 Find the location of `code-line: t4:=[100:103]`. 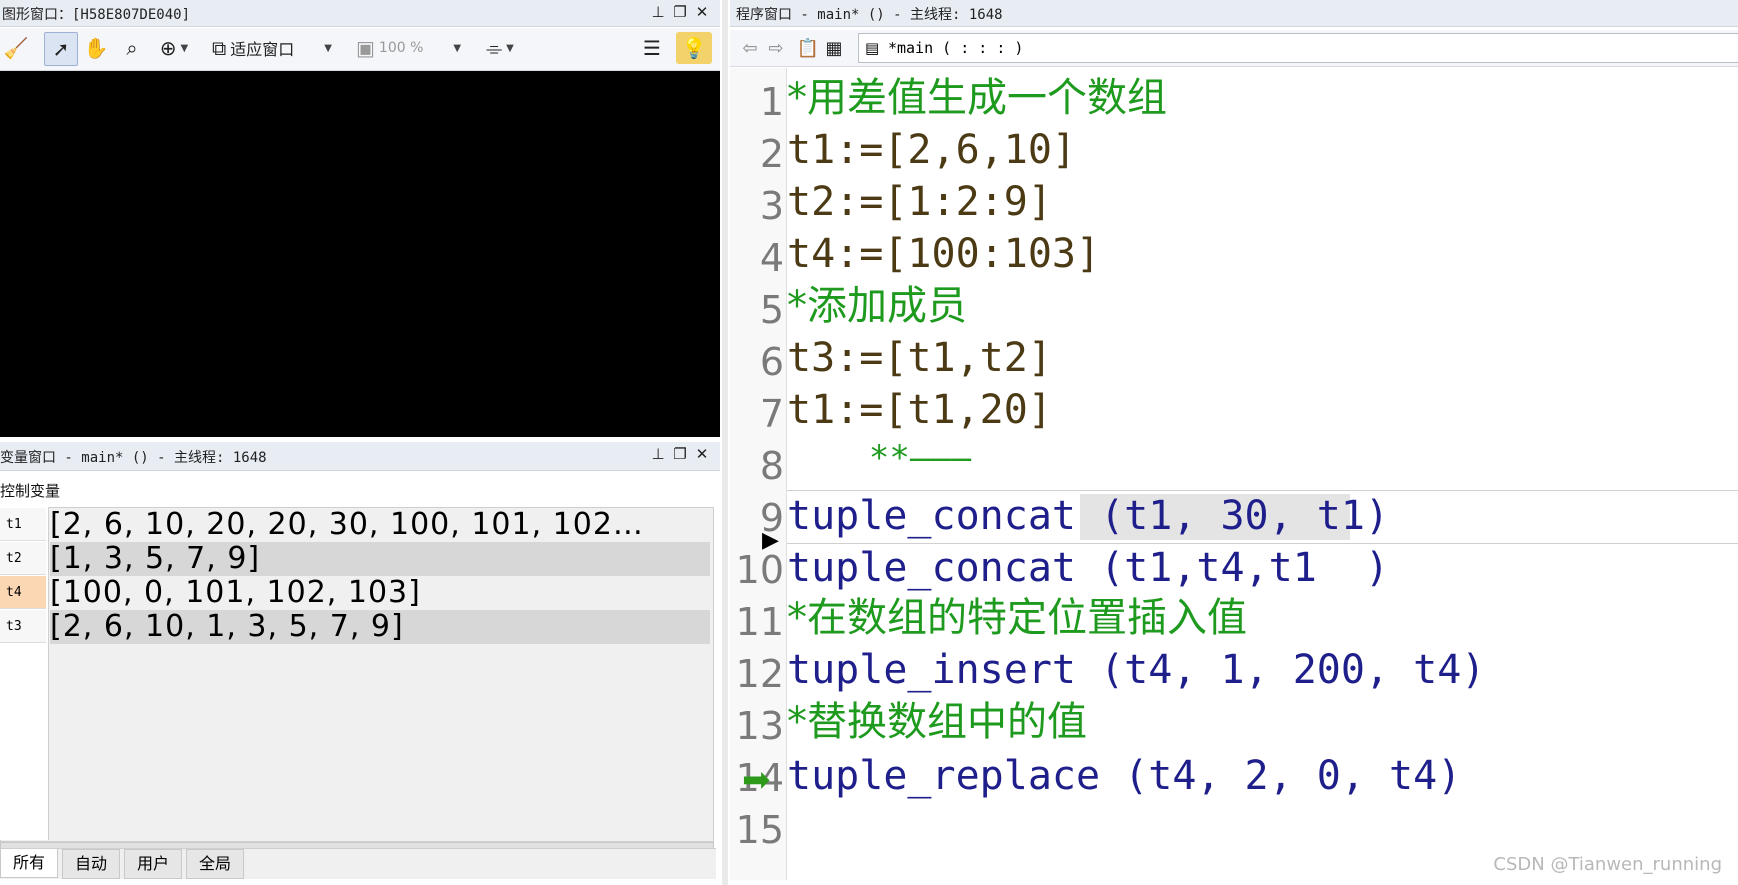

code-line: t4:=[100:103] is located at coordinates (943, 254).